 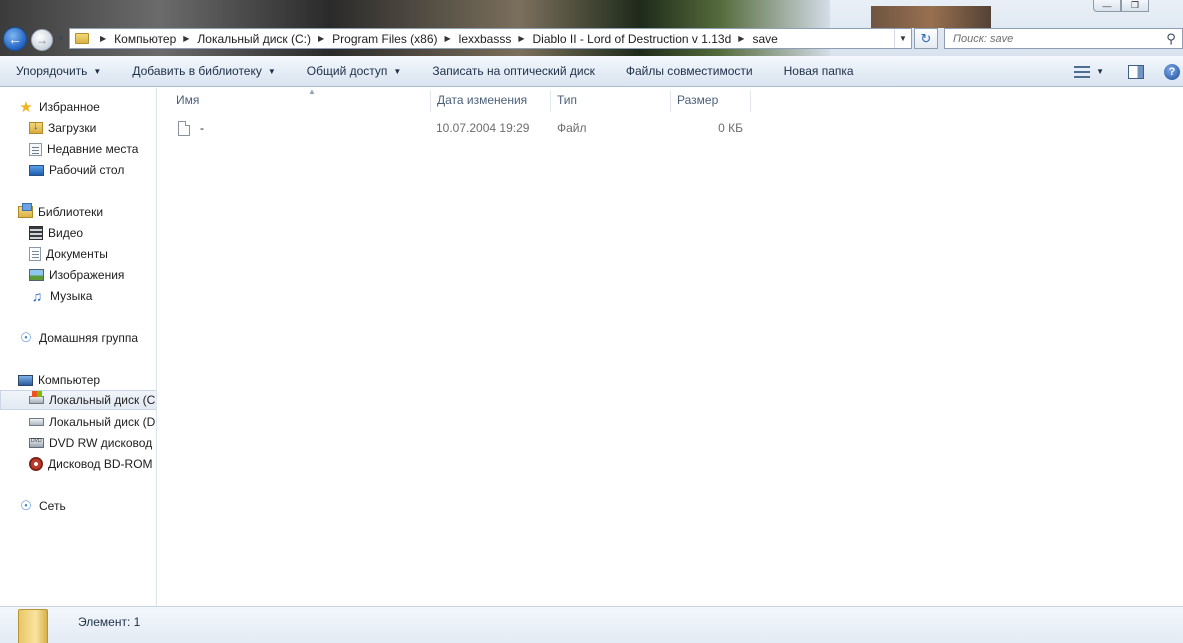 What do you see at coordinates (1135, 6) in the screenshot?
I see `maximize-button: ❐` at bounding box center [1135, 6].